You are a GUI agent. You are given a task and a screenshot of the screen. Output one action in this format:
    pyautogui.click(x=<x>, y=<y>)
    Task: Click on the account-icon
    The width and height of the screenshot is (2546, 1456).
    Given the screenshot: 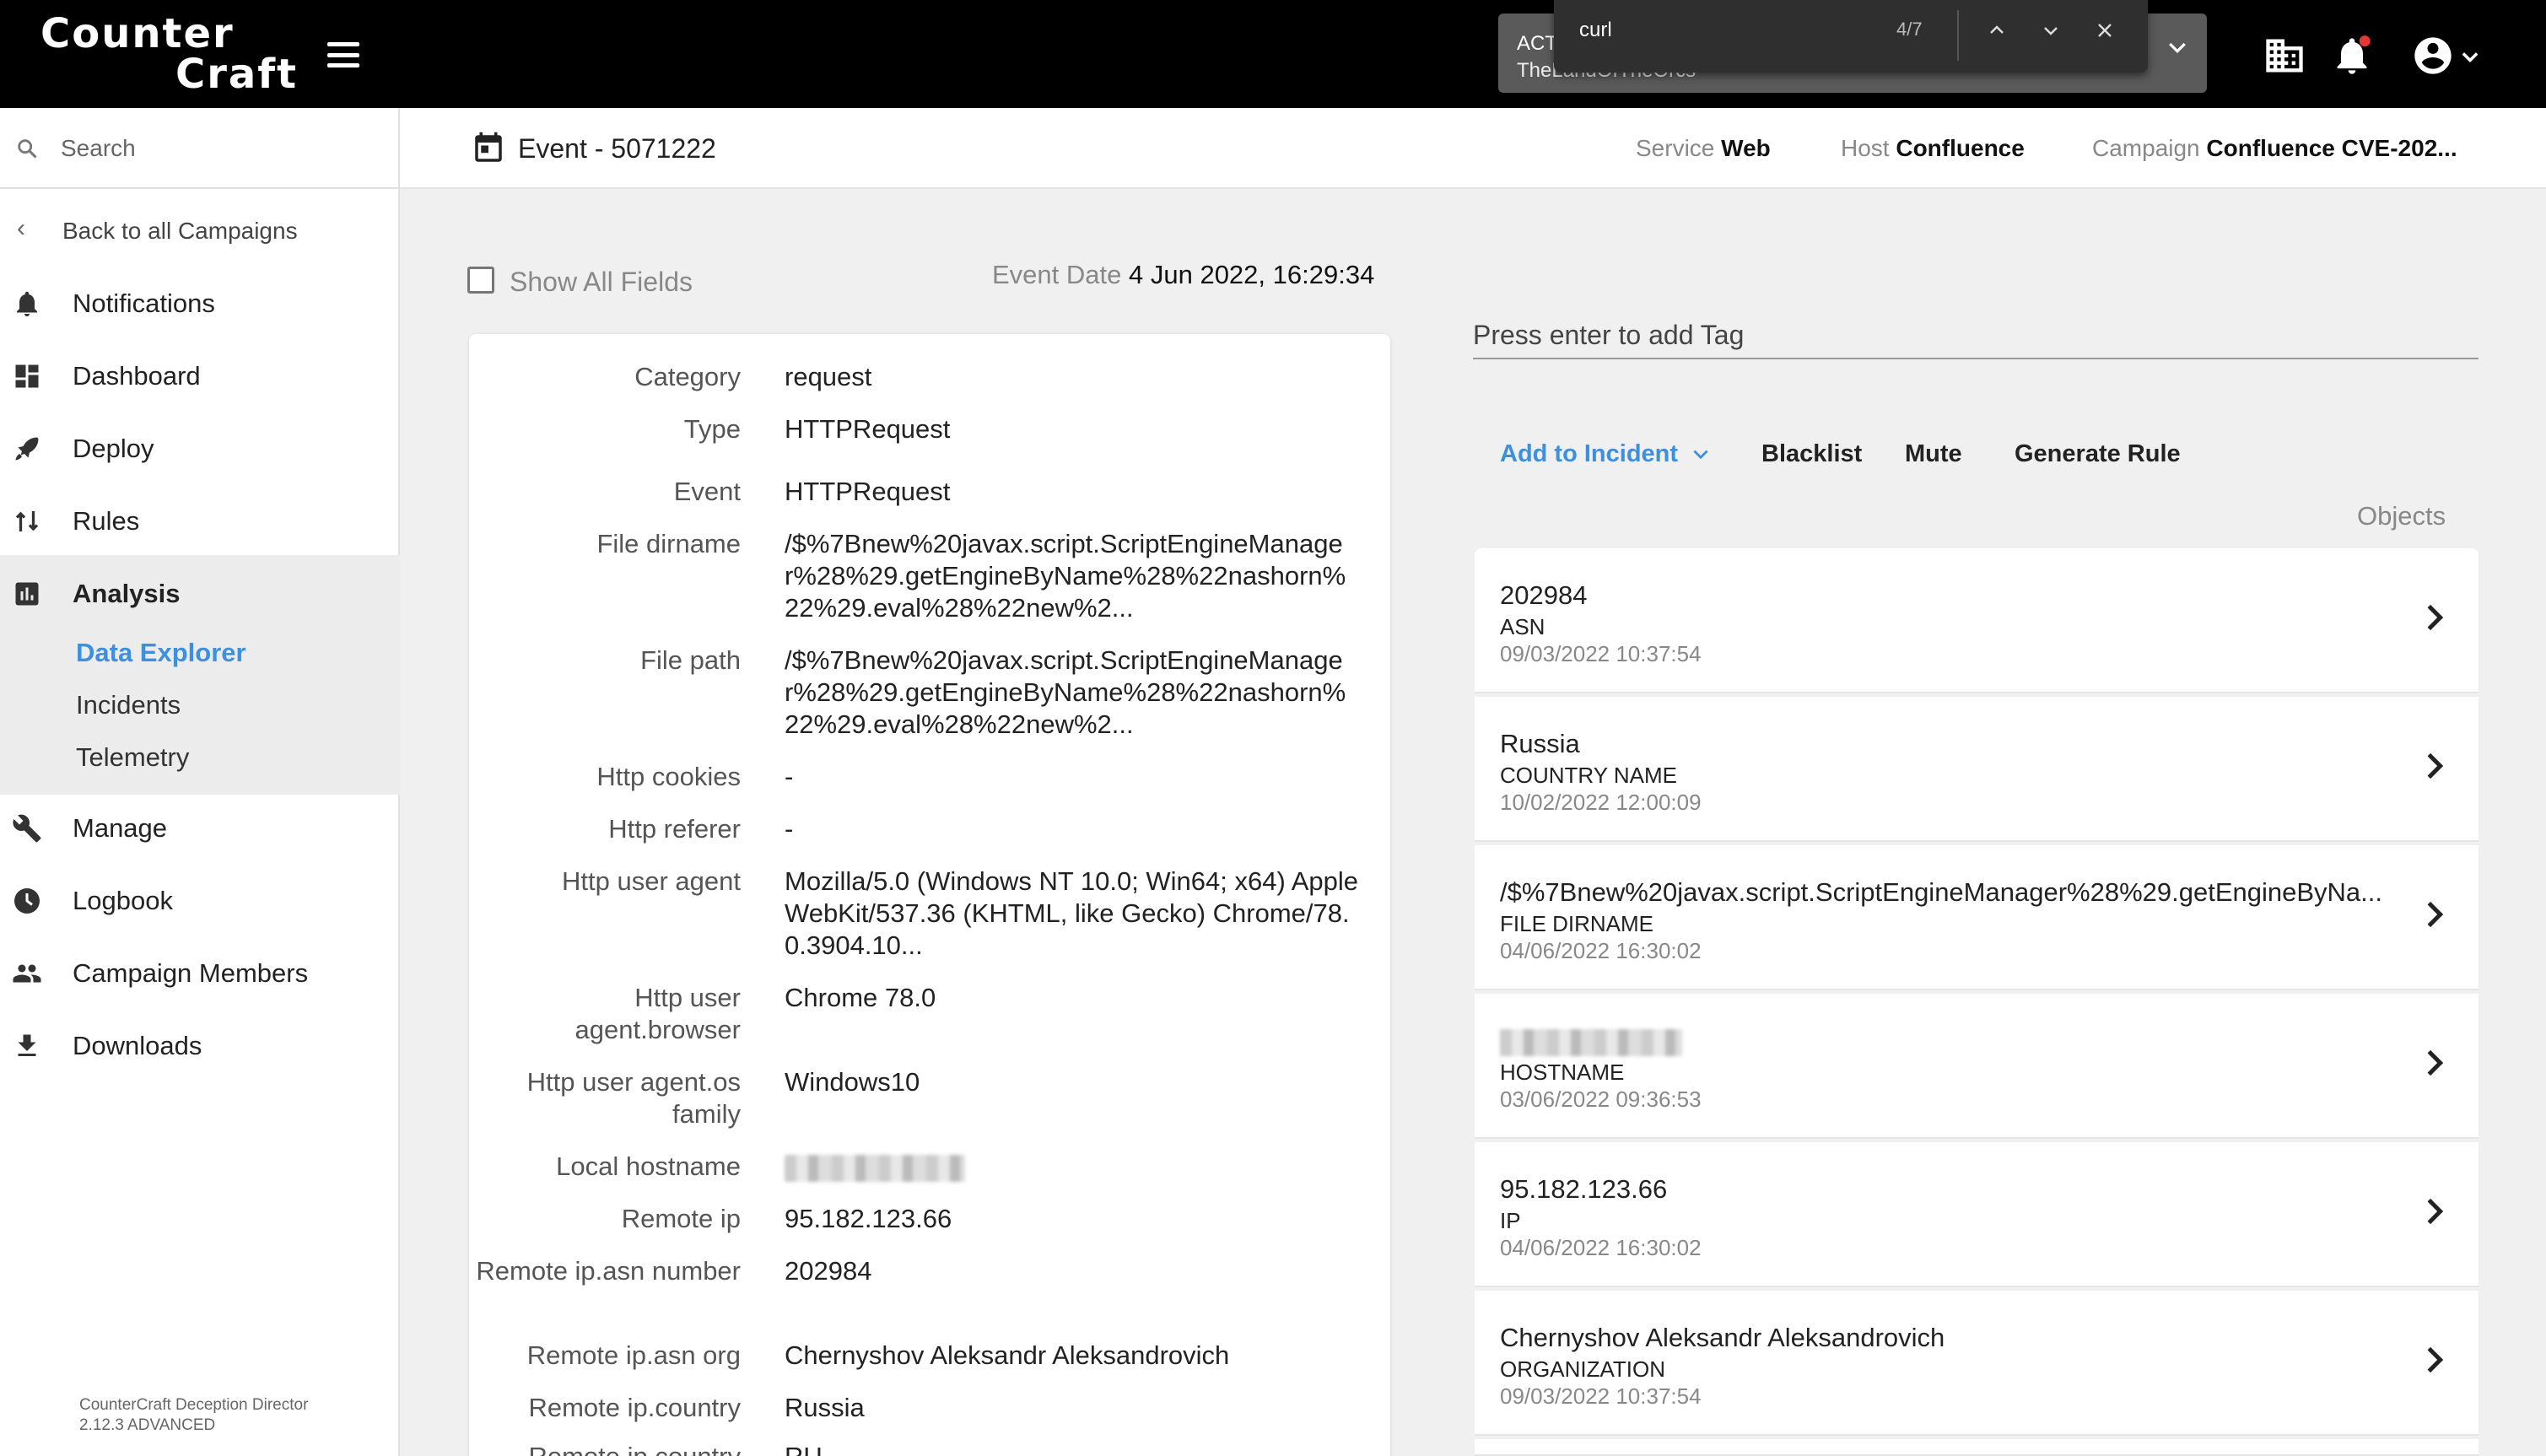 What is the action you would take?
    pyautogui.click(x=2433, y=56)
    